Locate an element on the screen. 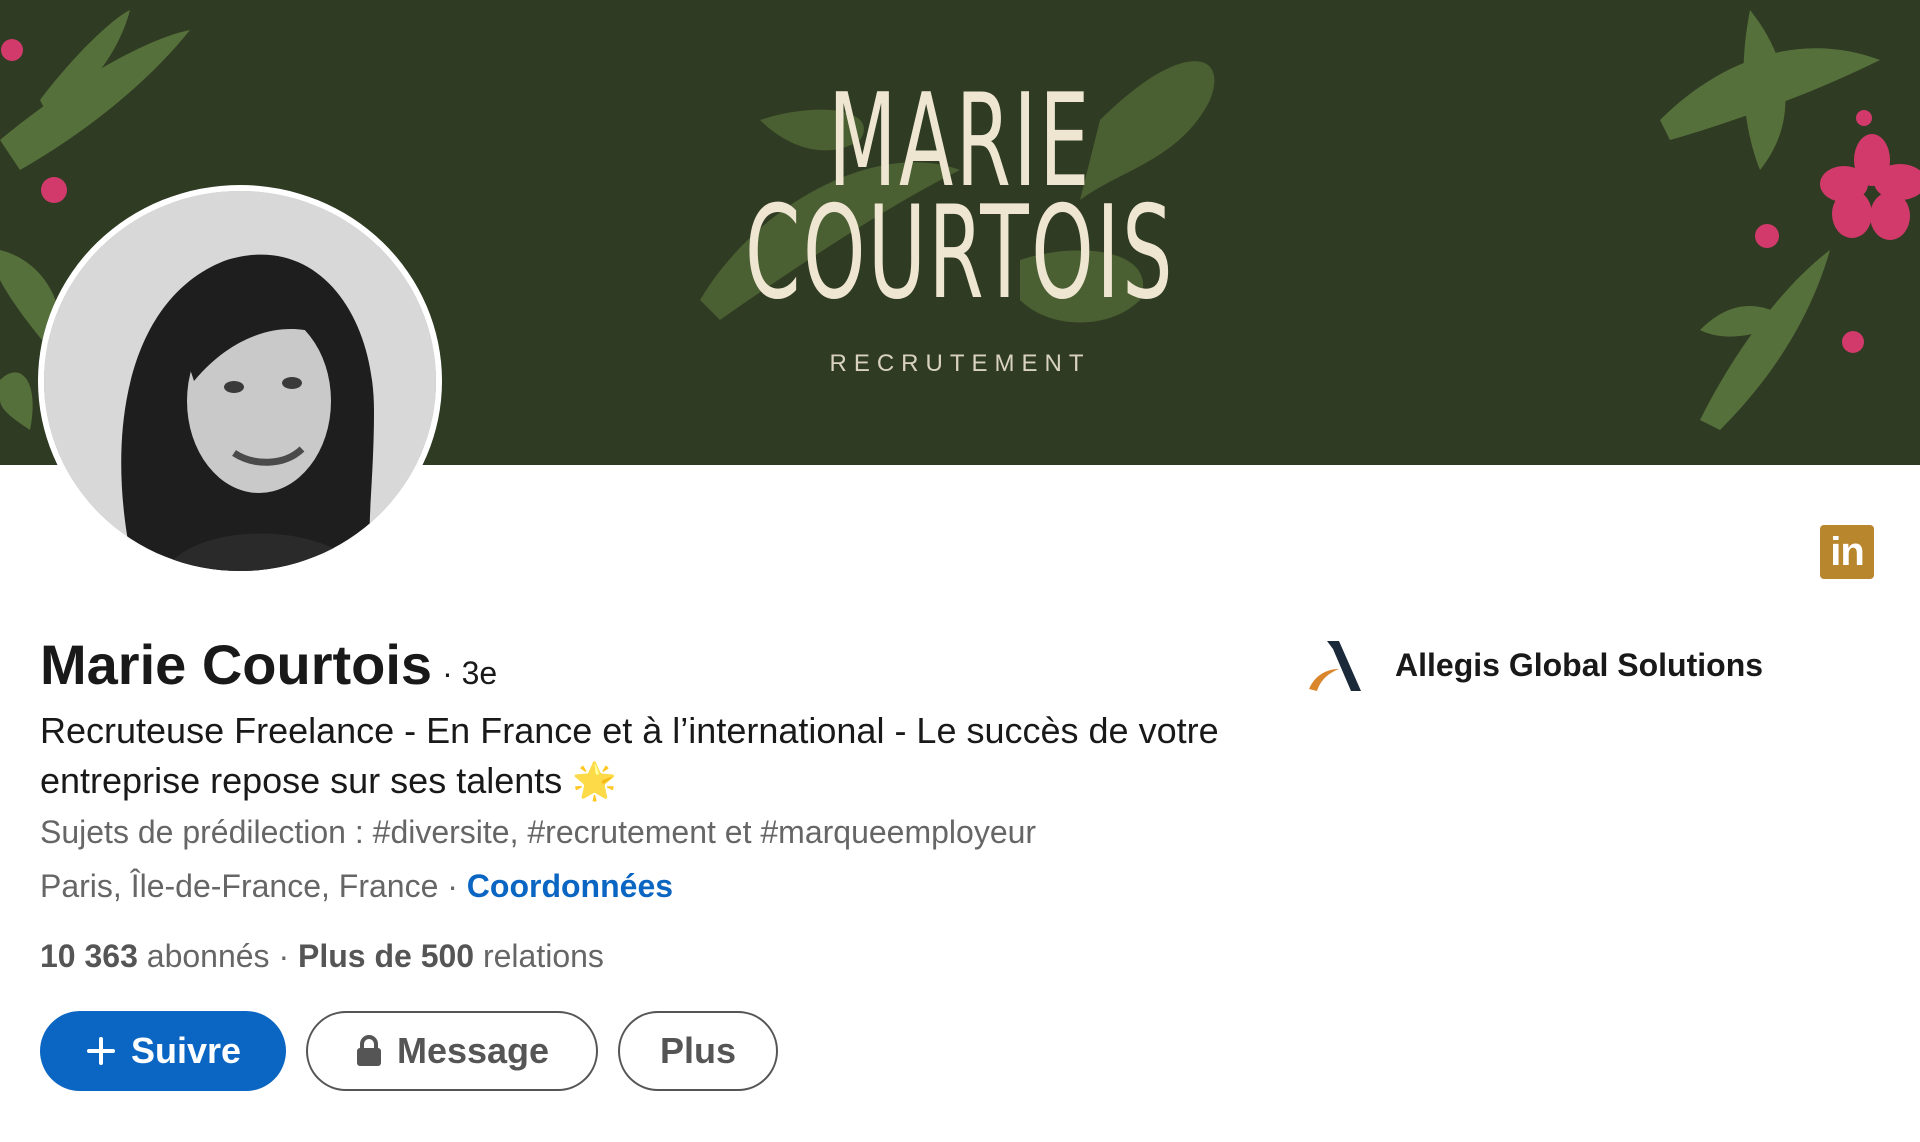  message-button-label: Message is located at coordinates (473, 1050).